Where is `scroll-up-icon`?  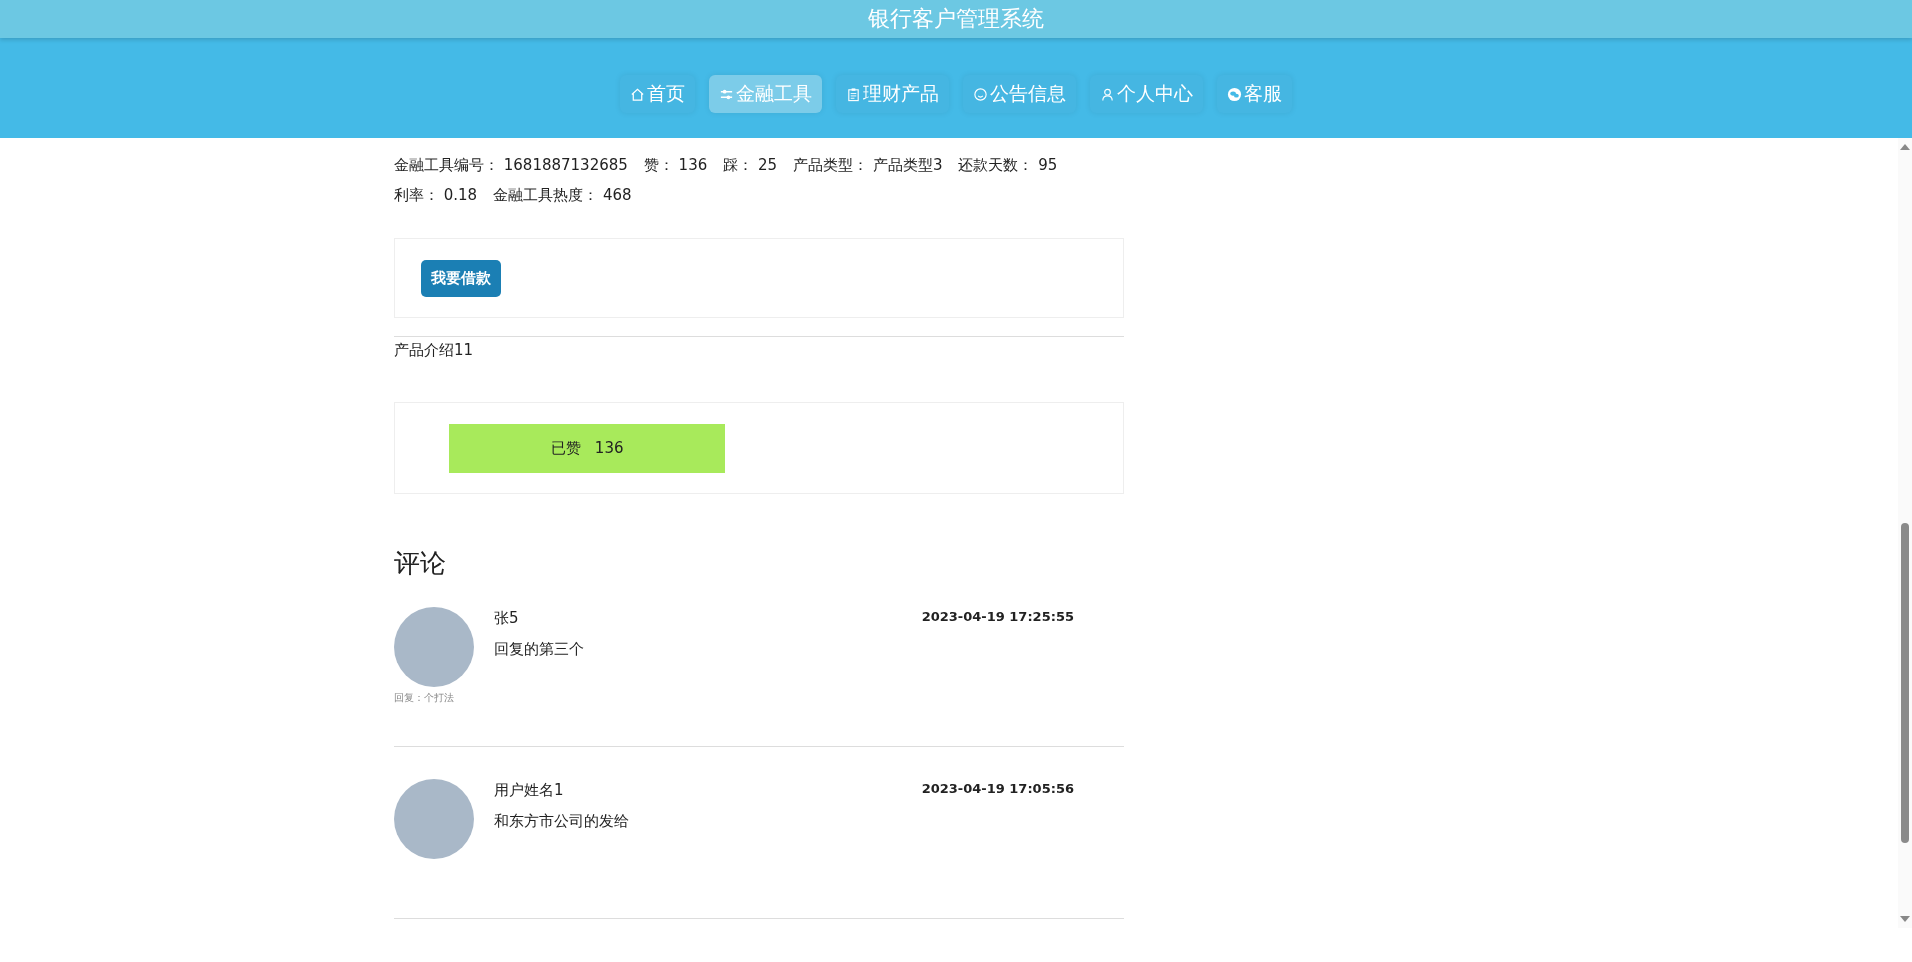
scroll-up-icon is located at coordinates (1905, 147).